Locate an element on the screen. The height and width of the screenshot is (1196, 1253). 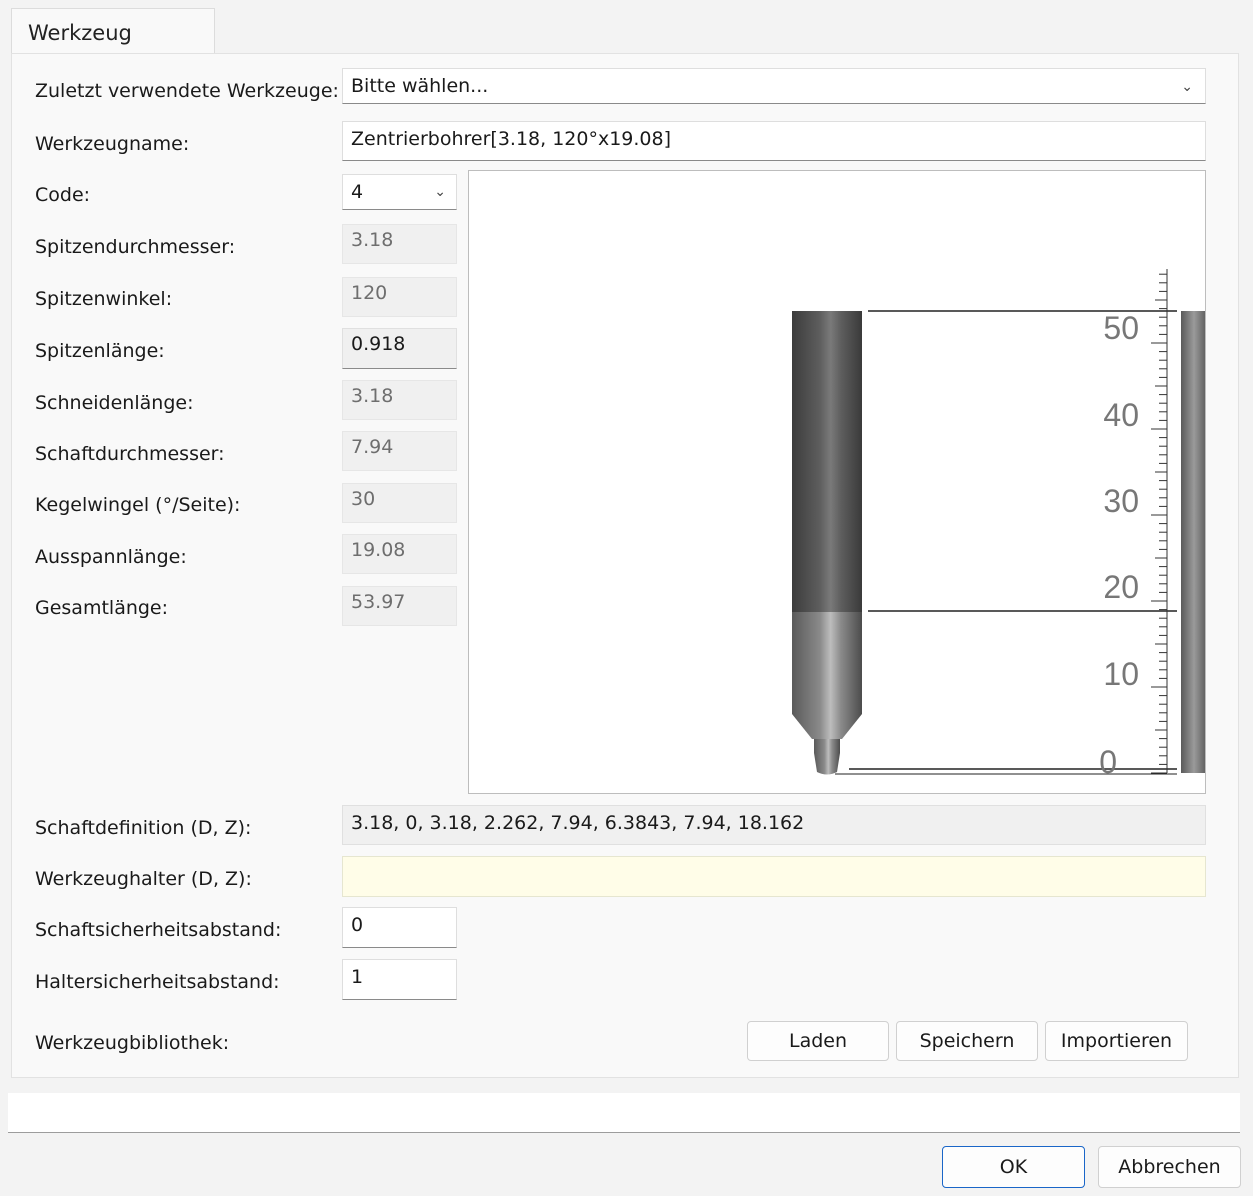
save-button: Speichern is located at coordinates (967, 1041).